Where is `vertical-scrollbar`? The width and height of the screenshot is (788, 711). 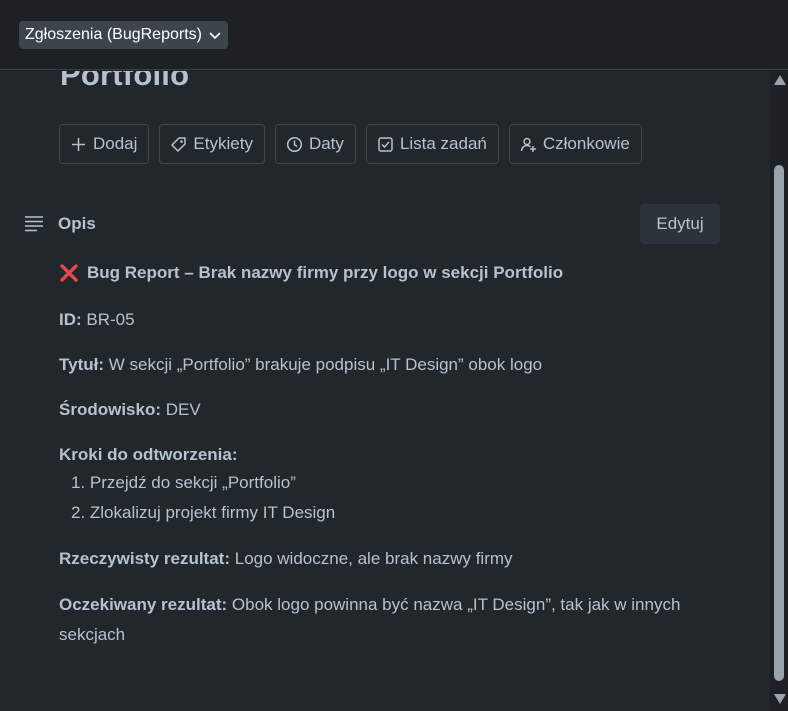
vertical-scrollbar is located at coordinates (779, 391).